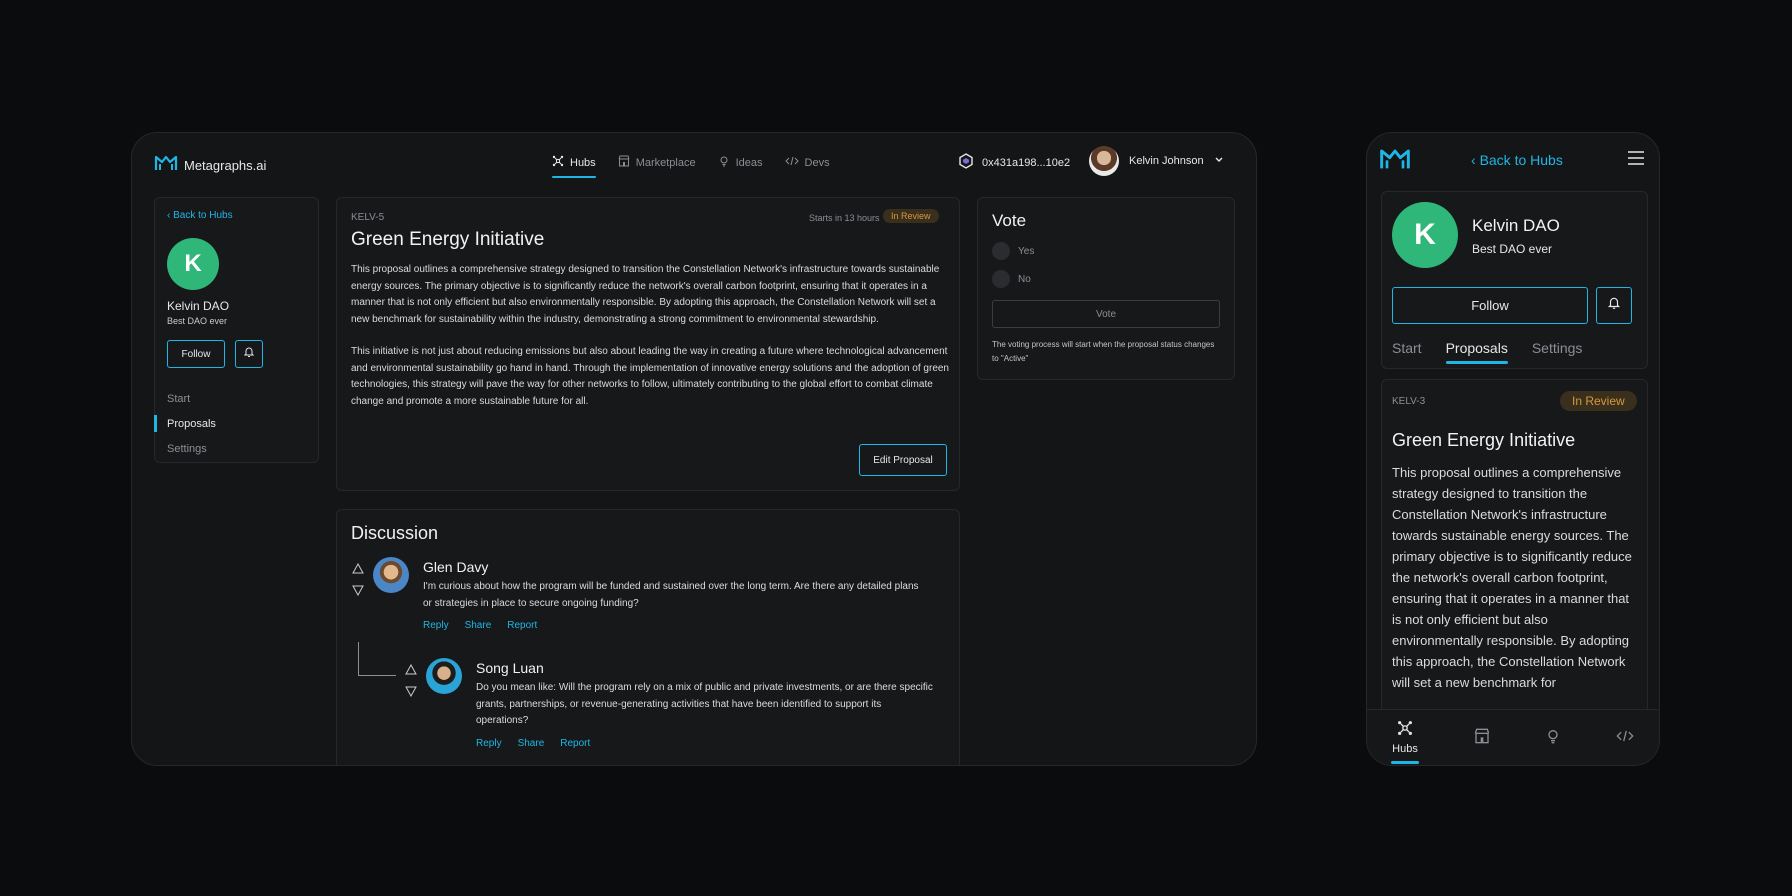 Image resolution: width=1792 pixels, height=896 pixels. What do you see at coordinates (210, 165) in the screenshot?
I see `brand-logo: Metagraphs.ai` at bounding box center [210, 165].